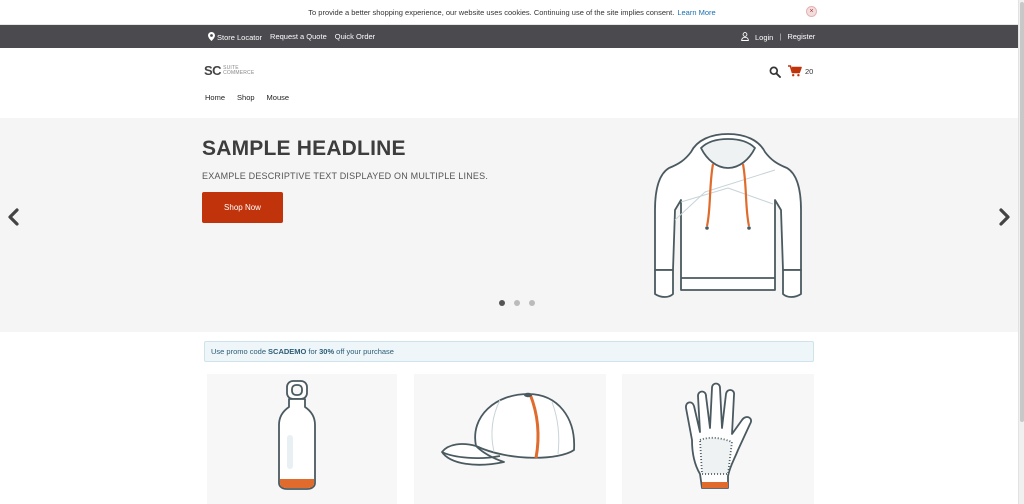 Image resolution: width=1024 pixels, height=504 pixels. I want to click on store-locator-link: Store Locator, so click(235, 36).